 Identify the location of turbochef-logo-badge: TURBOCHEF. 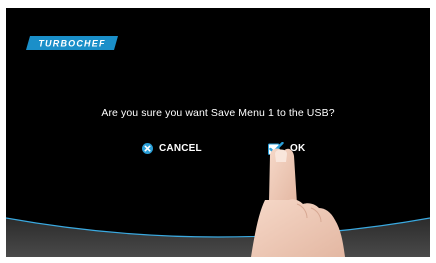
(72, 43).